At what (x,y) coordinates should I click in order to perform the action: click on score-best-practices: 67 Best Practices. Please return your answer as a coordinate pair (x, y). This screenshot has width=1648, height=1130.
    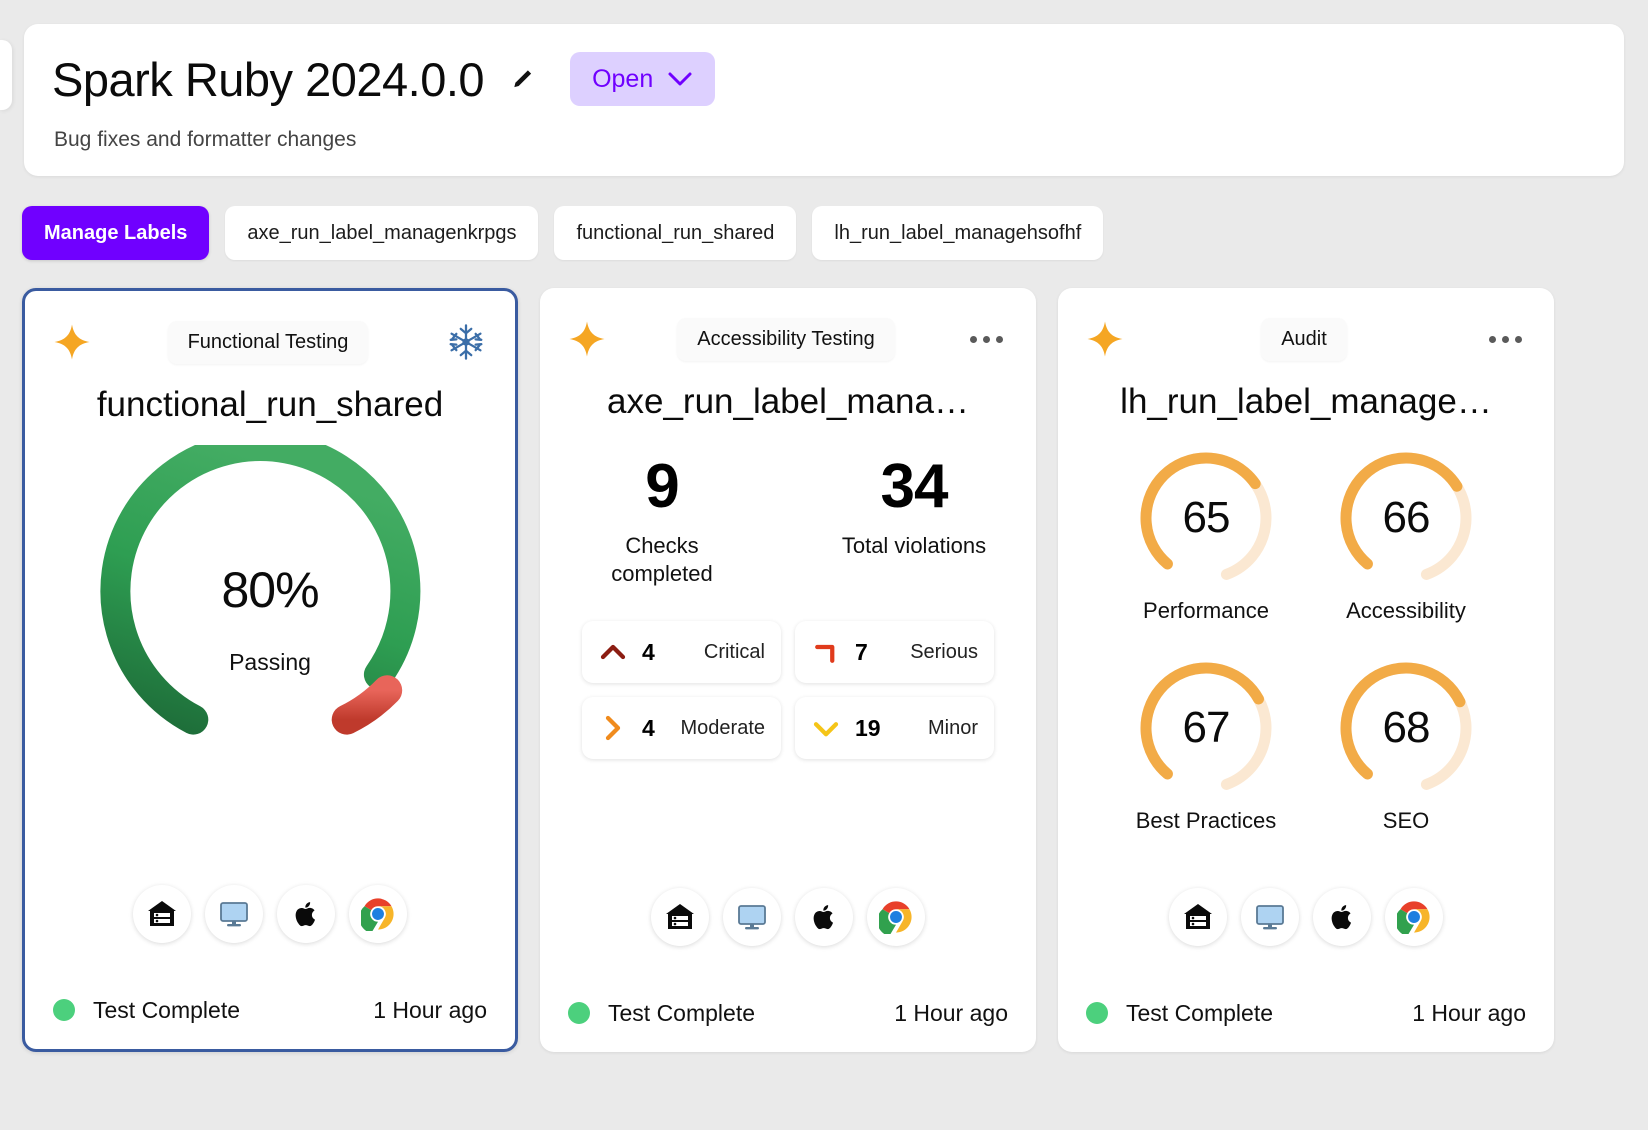
    Looking at the image, I should click on (1206, 744).